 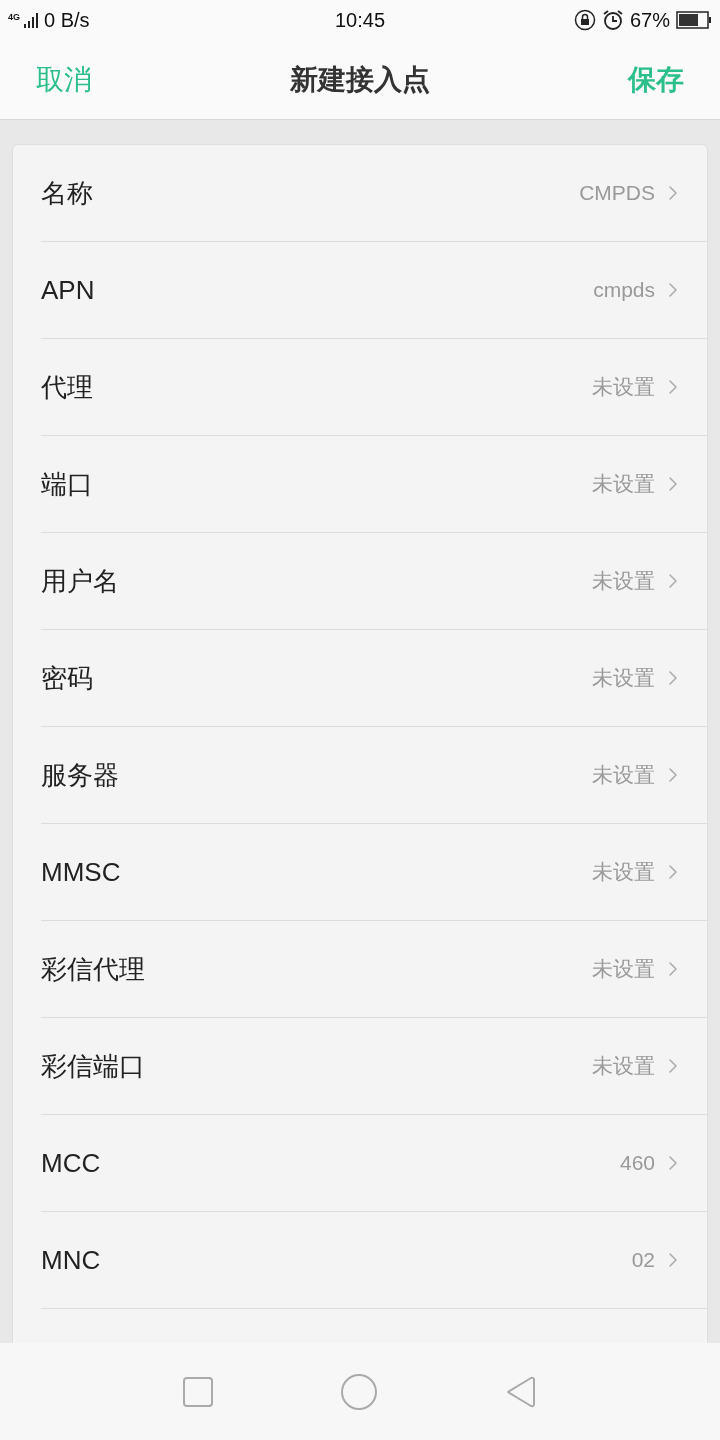 What do you see at coordinates (81, 872) in the screenshot?
I see `row-label: MMSC` at bounding box center [81, 872].